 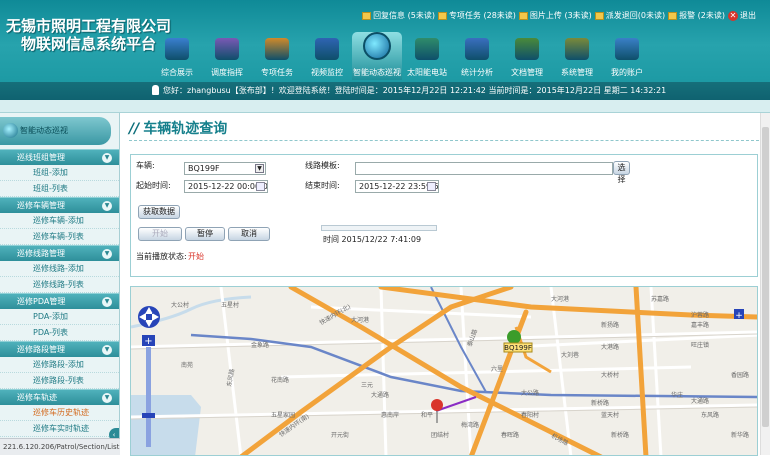 I want to click on sidebar-item: 巡修路段-添加, so click(x=59, y=365).